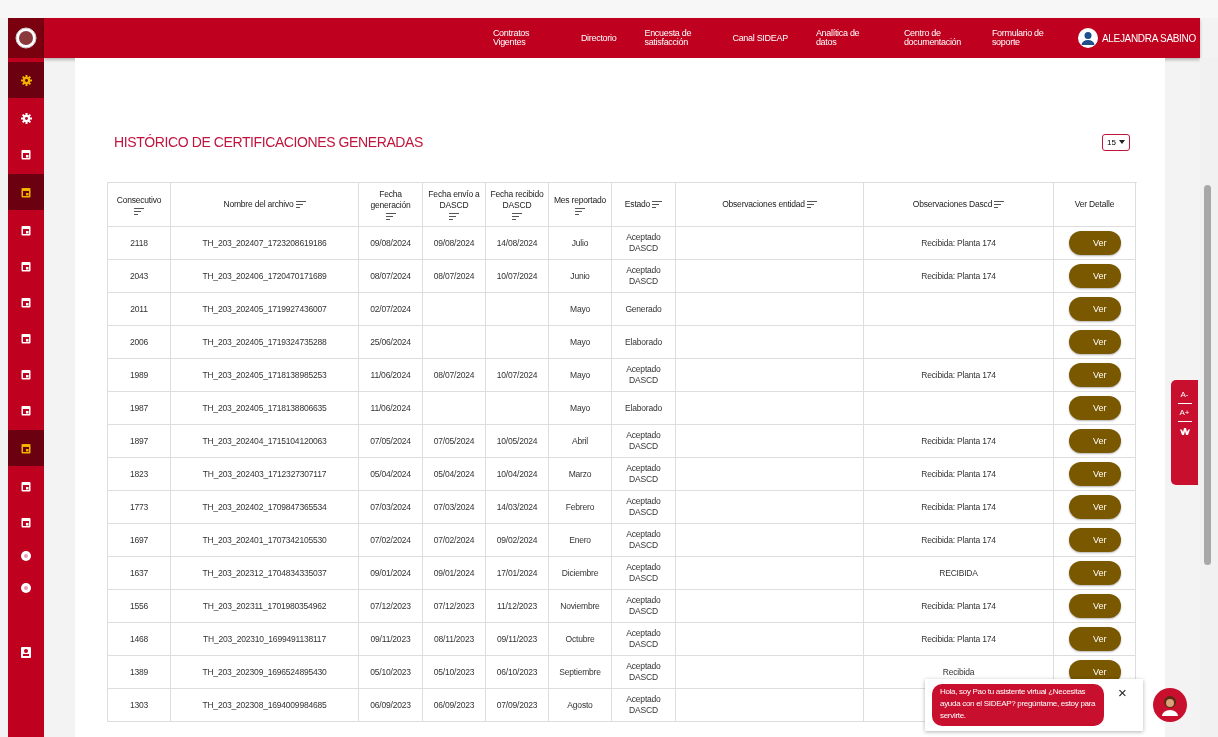 This screenshot has height=737, width=1218. Describe the element at coordinates (598, 38) in the screenshot. I see `nav-link: Directorio` at that location.